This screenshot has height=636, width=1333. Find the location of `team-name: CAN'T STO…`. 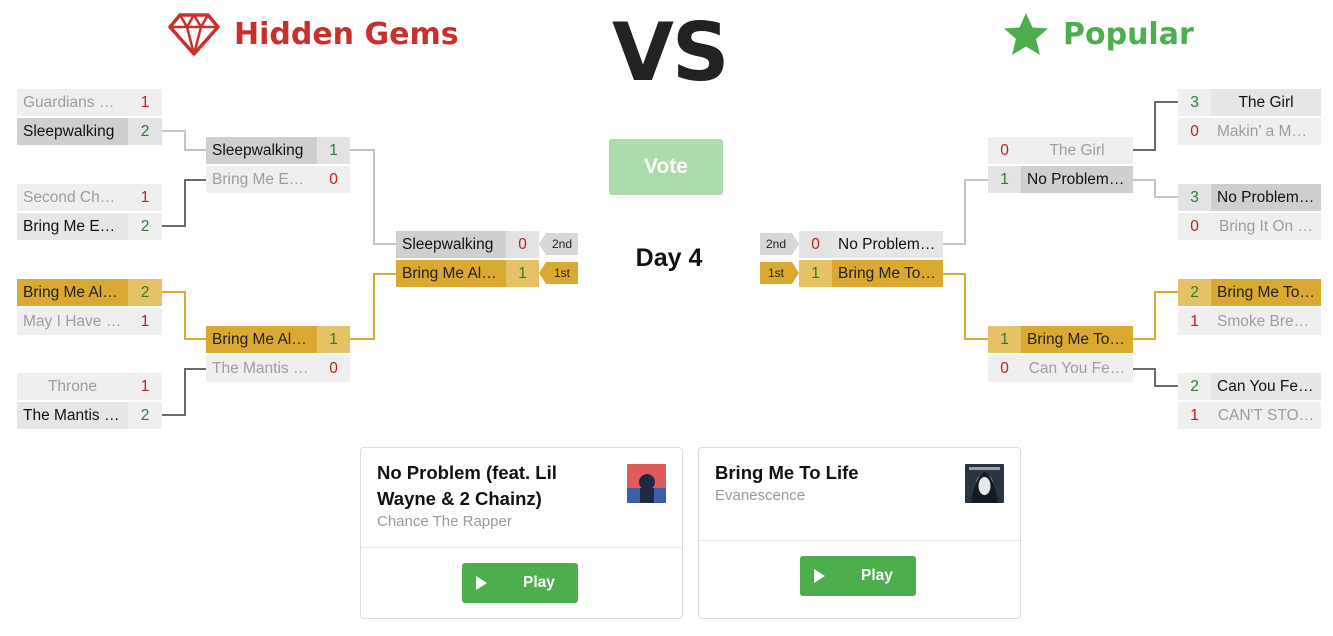

team-name: CAN'T STO… is located at coordinates (1266, 415).